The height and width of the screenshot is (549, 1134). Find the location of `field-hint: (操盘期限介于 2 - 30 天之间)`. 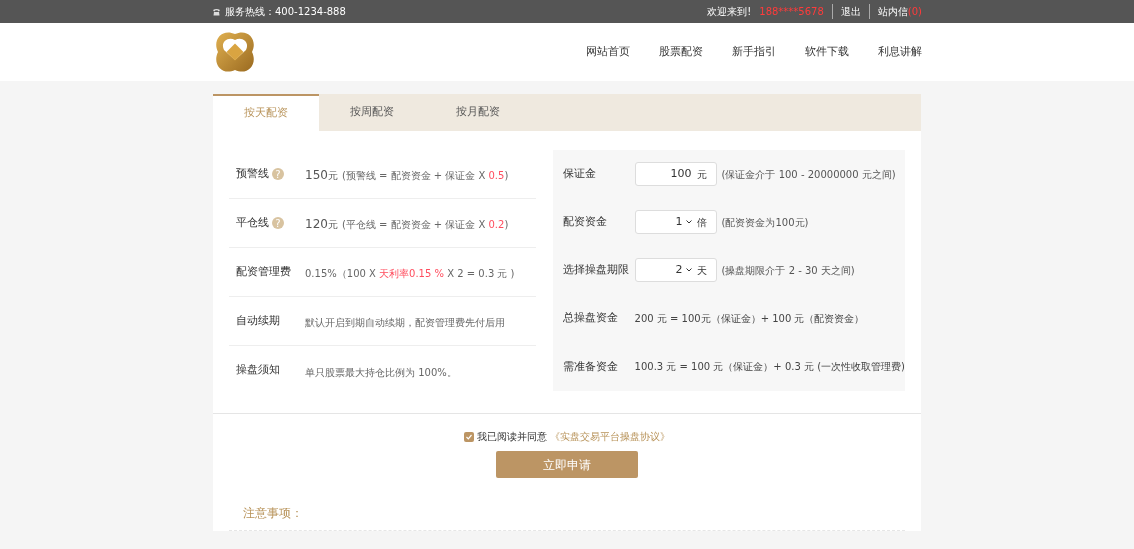

field-hint: (操盘期限介于 2 - 30 天之间) is located at coordinates (788, 270).